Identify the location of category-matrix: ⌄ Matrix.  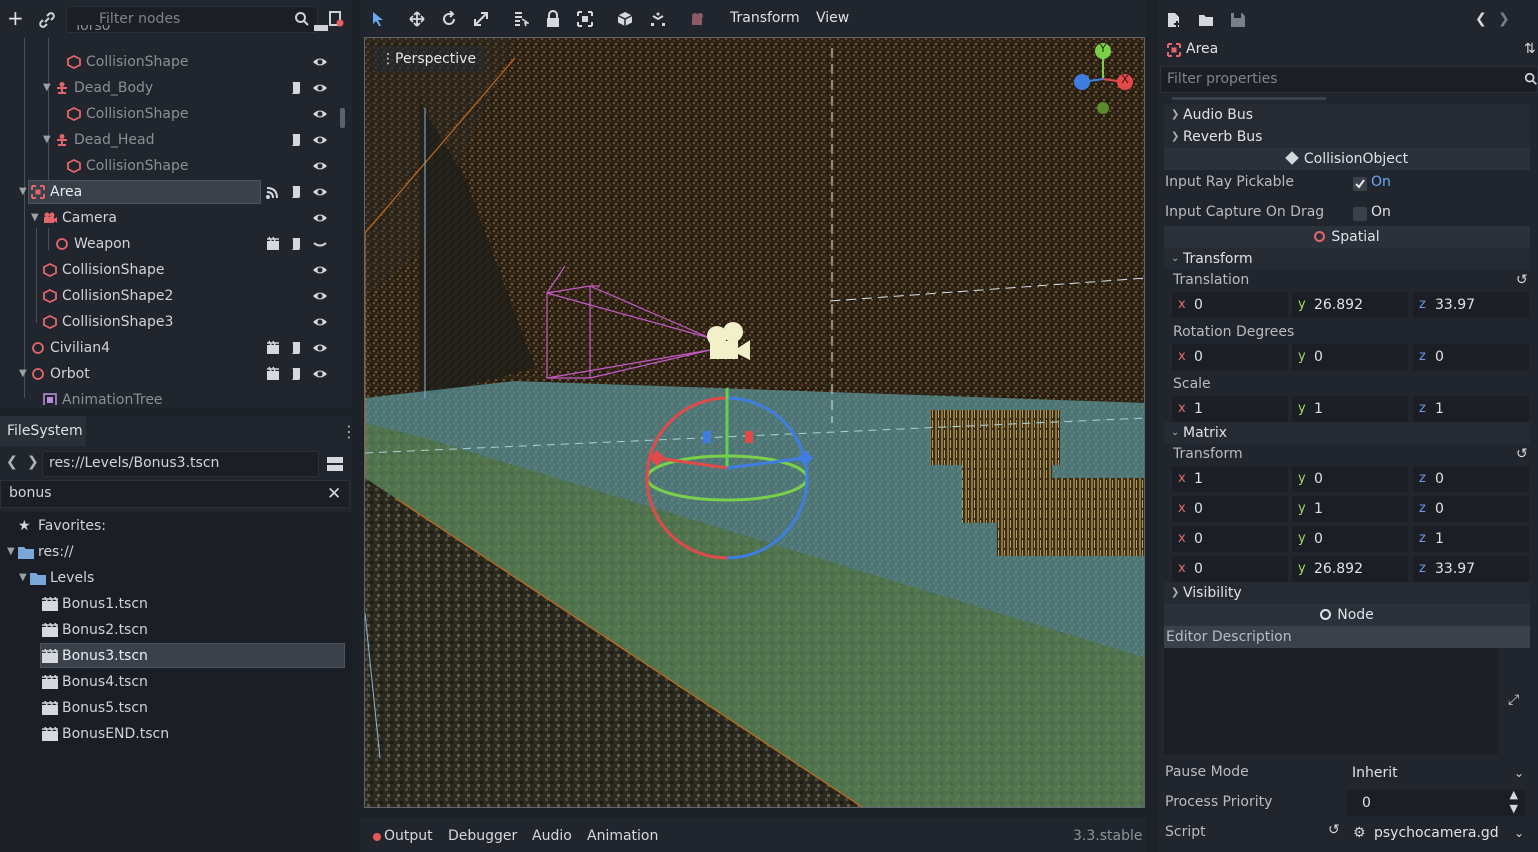
(1347, 433).